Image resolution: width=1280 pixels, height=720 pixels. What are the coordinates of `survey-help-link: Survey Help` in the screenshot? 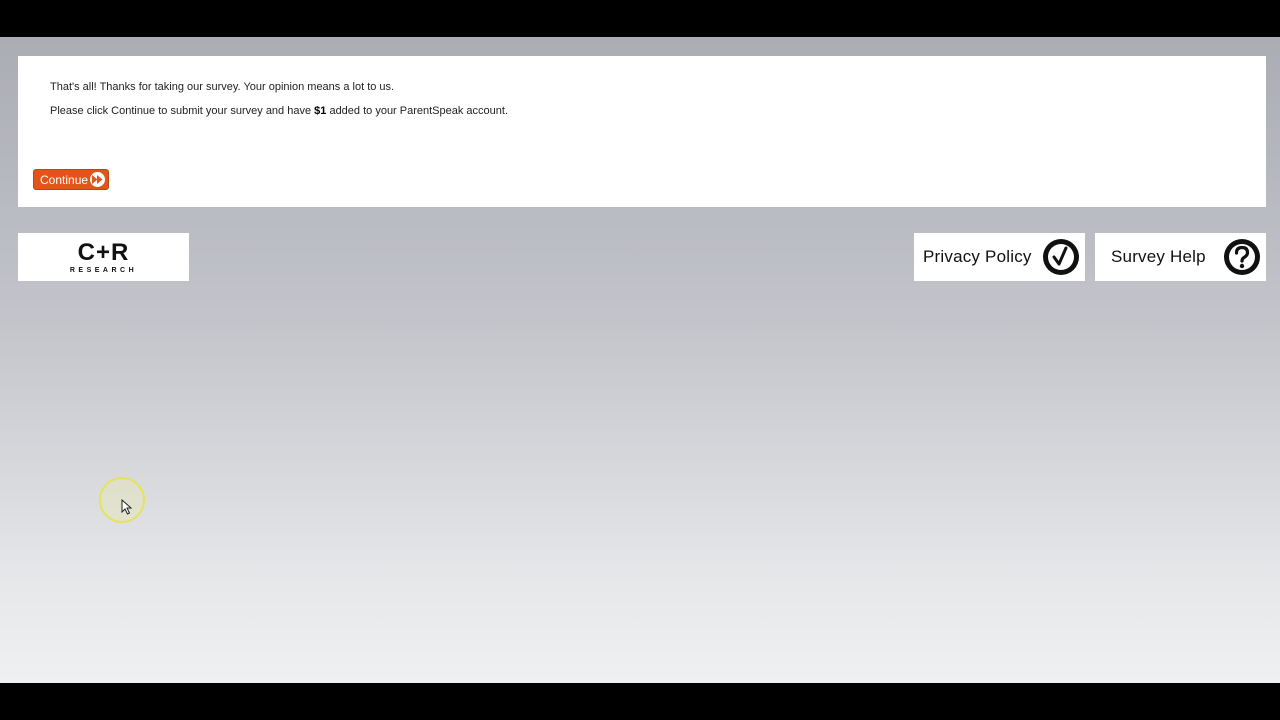 It's located at (1180, 257).